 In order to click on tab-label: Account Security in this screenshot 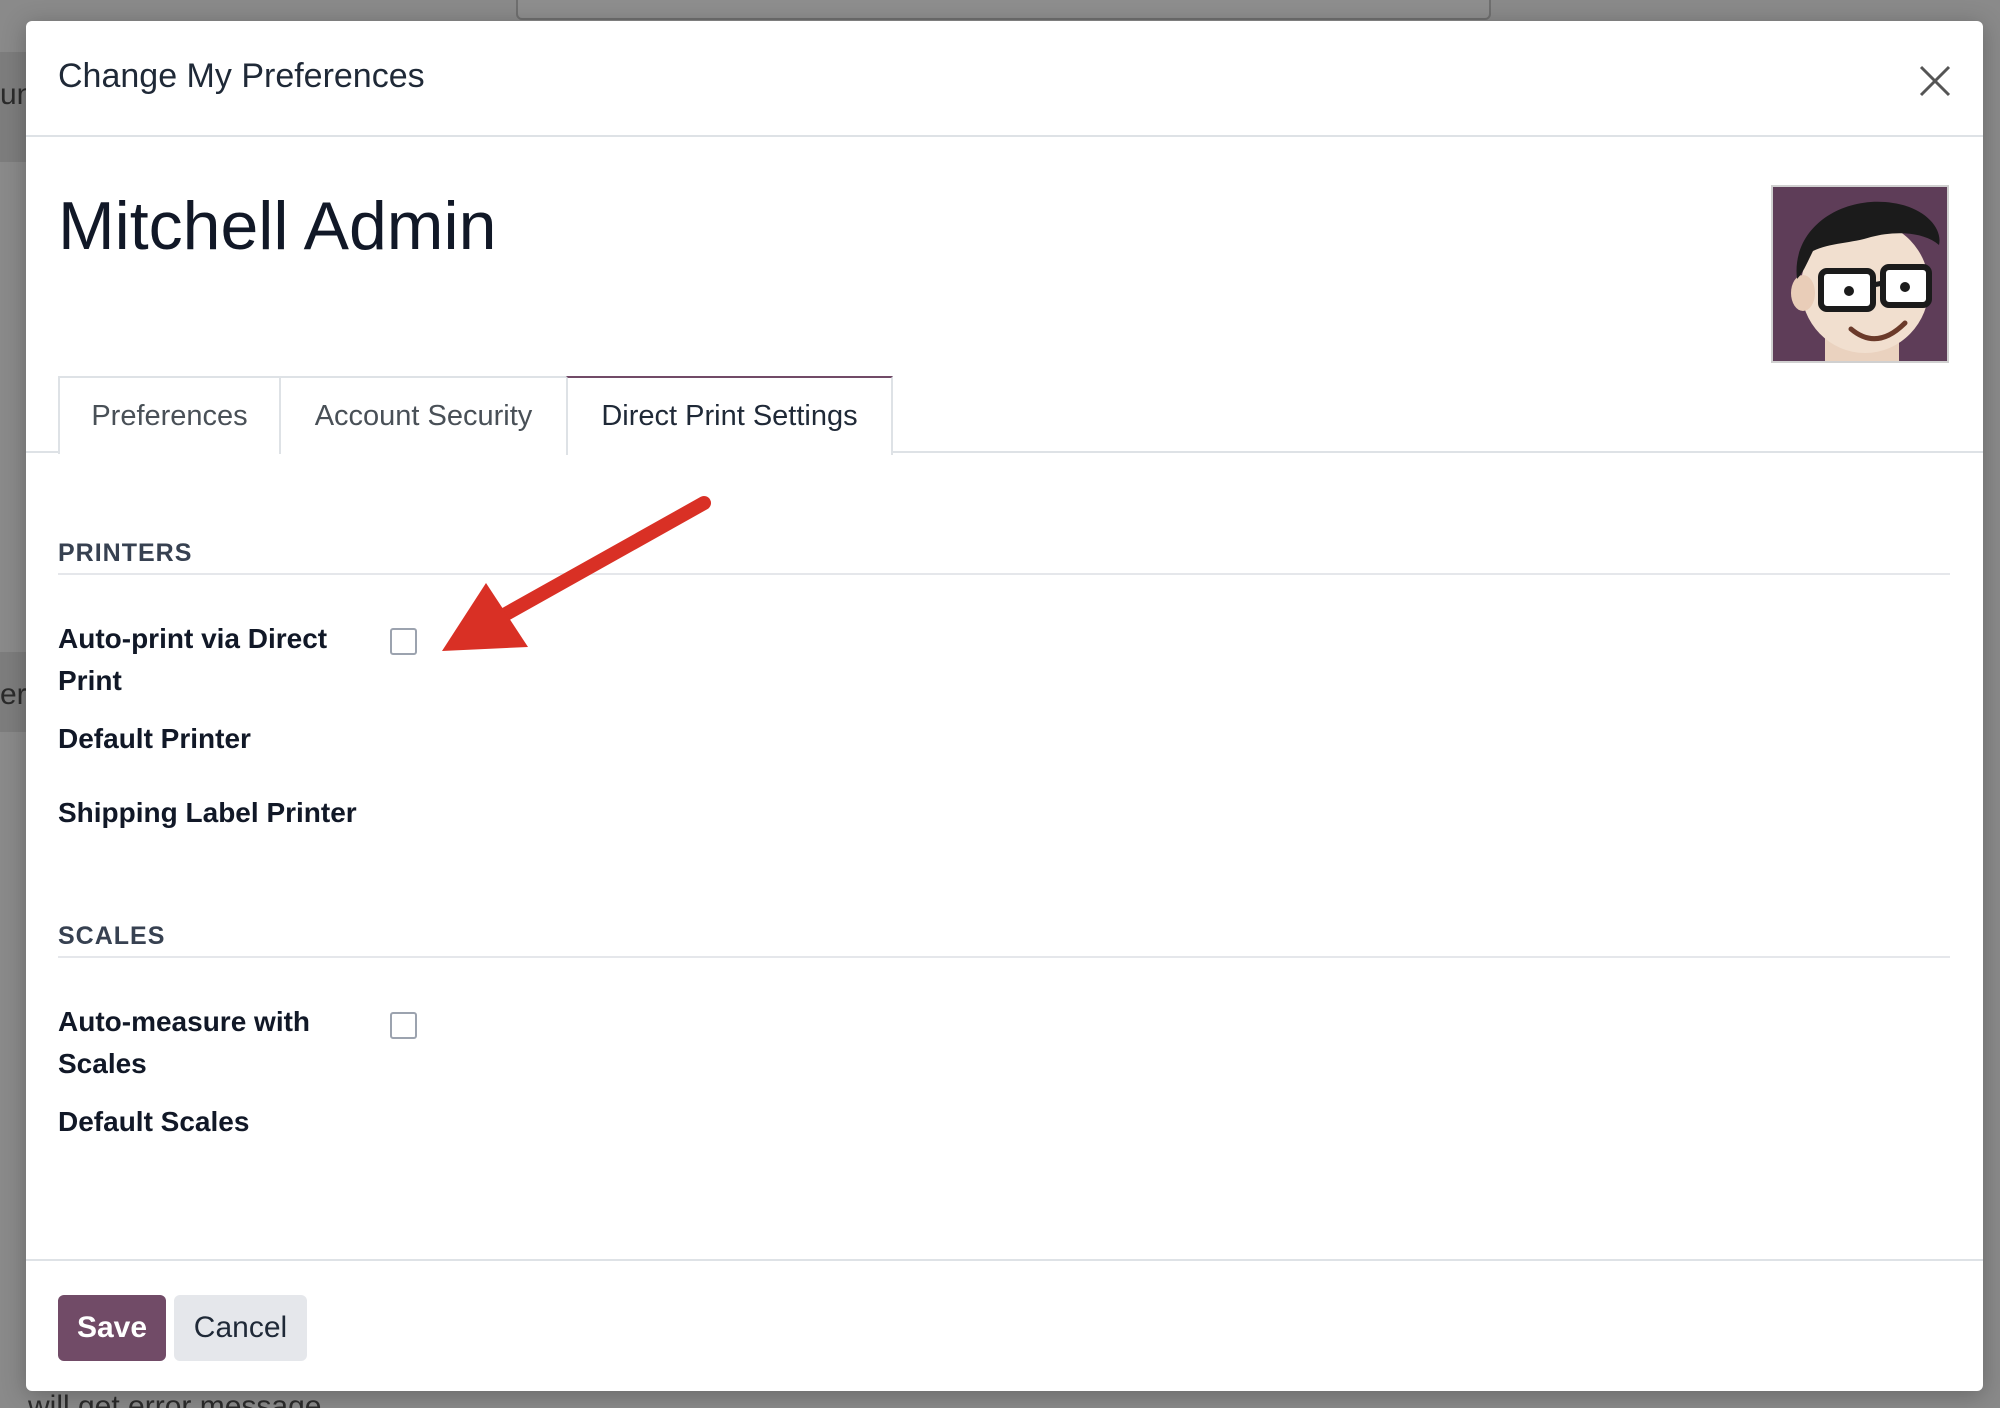, I will do `click(423, 415)`.